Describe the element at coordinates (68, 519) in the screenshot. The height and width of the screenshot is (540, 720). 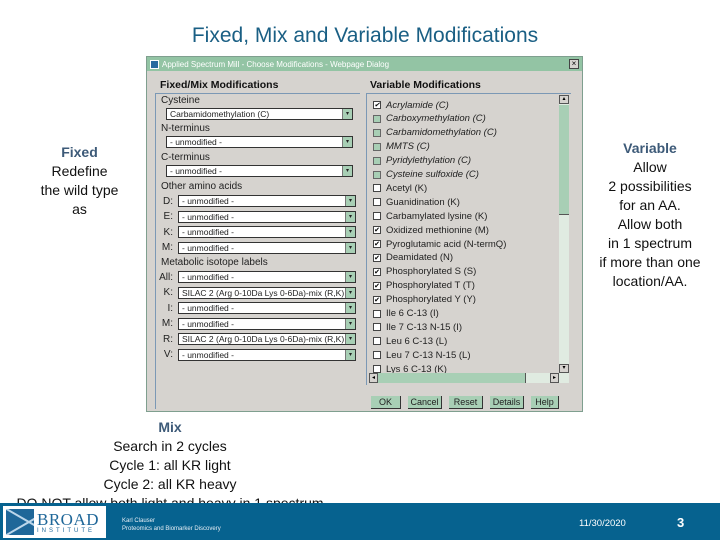
I see `logo-main-text: BROAD` at that location.